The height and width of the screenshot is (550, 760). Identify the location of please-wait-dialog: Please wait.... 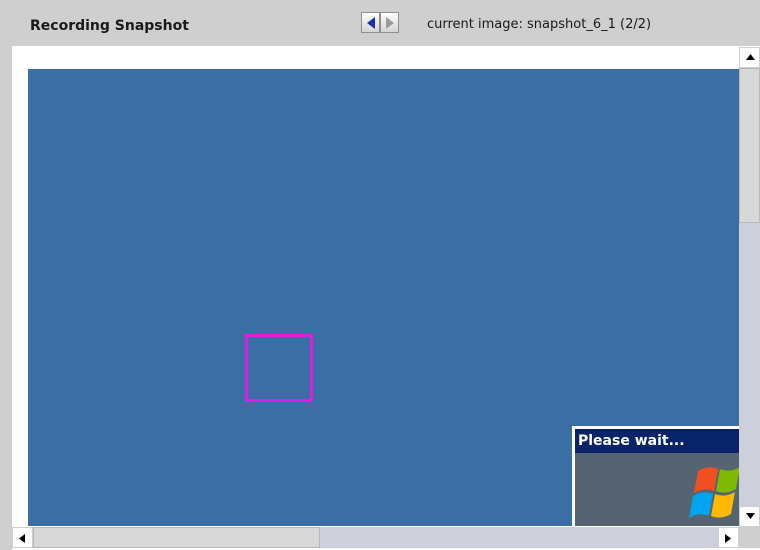
(655, 476).